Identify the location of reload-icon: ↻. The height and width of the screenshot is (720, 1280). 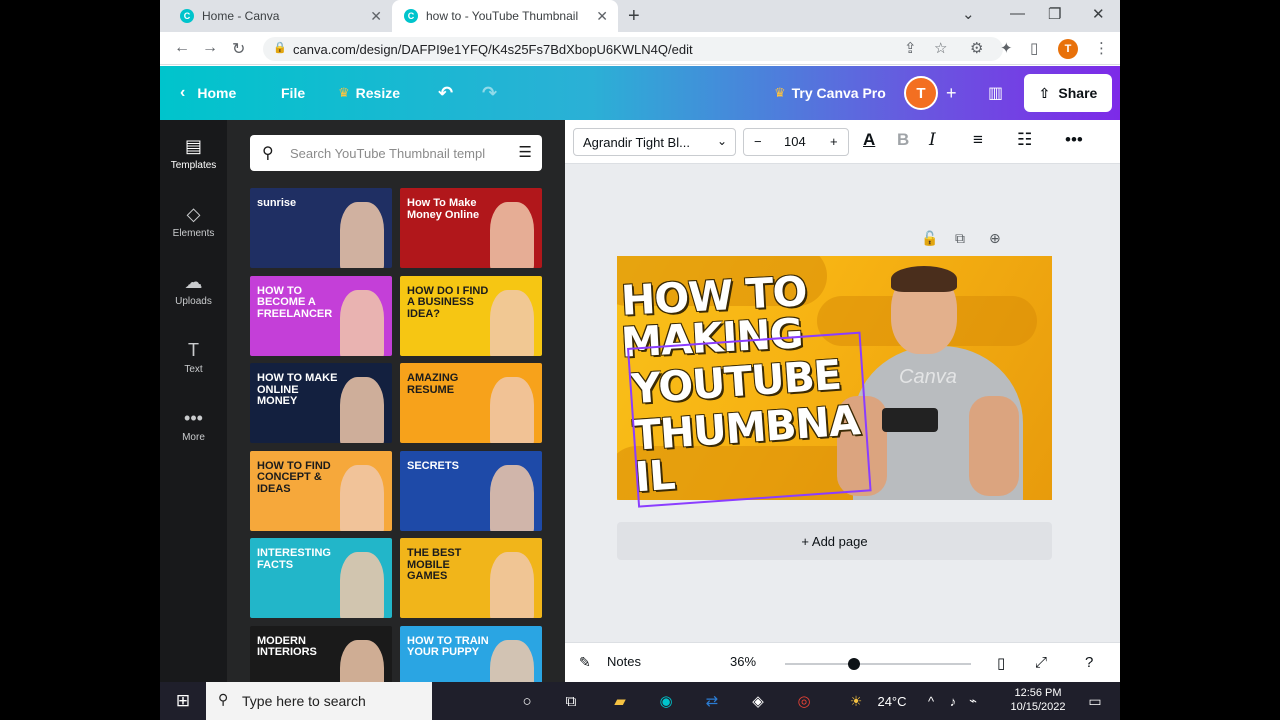
(238, 49).